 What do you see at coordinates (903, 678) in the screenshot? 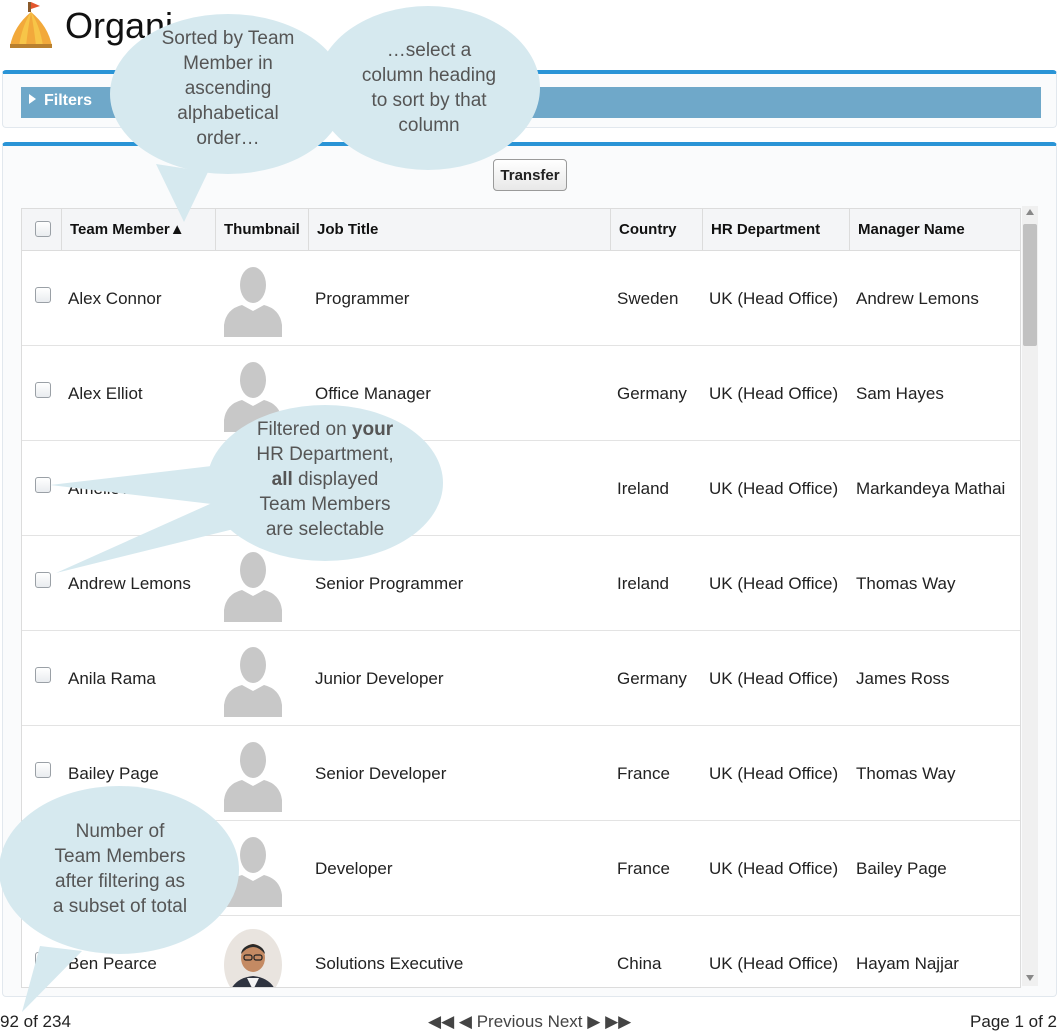
I see `manager-name: James Ross` at bounding box center [903, 678].